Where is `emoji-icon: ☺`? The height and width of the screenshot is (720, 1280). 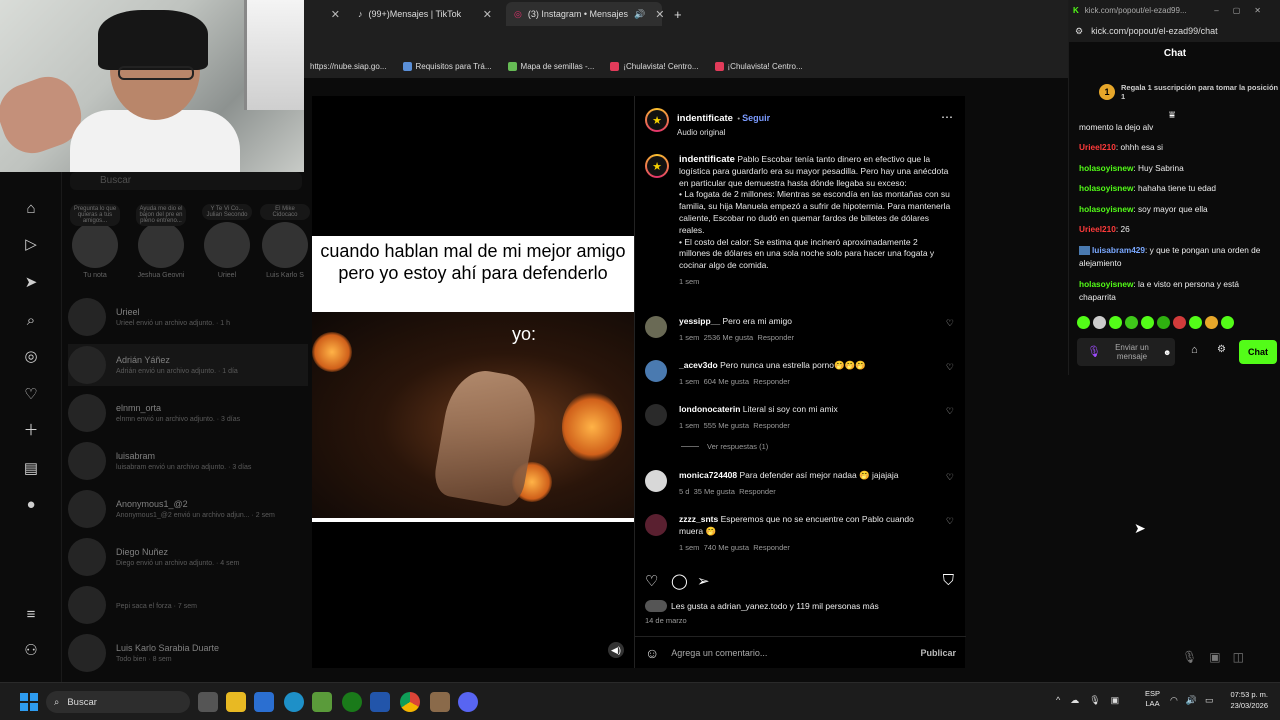 emoji-icon: ☺ is located at coordinates (652, 653).